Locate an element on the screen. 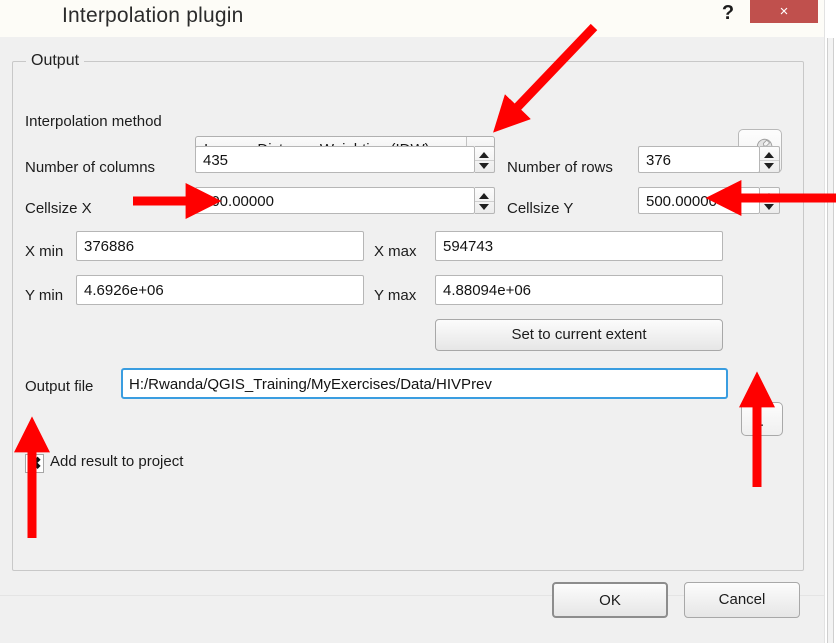  interpolation-method-label: Interpolation method is located at coordinates (93, 121).